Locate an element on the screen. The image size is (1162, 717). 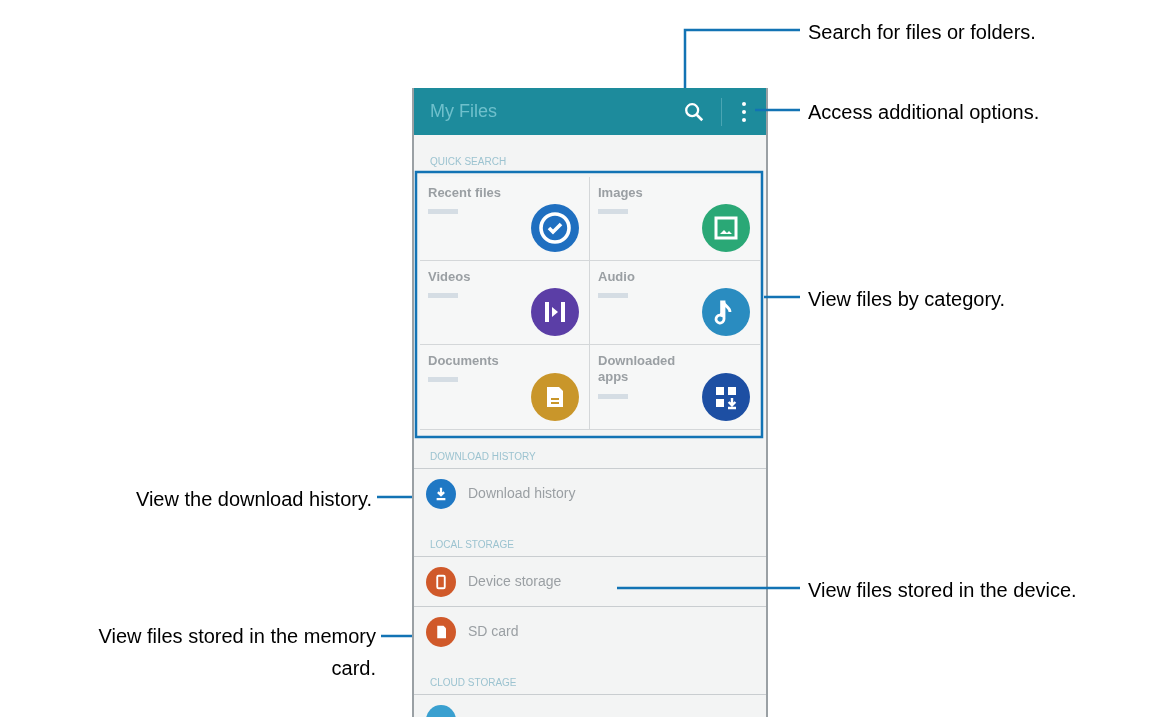
category-label: Videos is located at coordinates (450, 277).